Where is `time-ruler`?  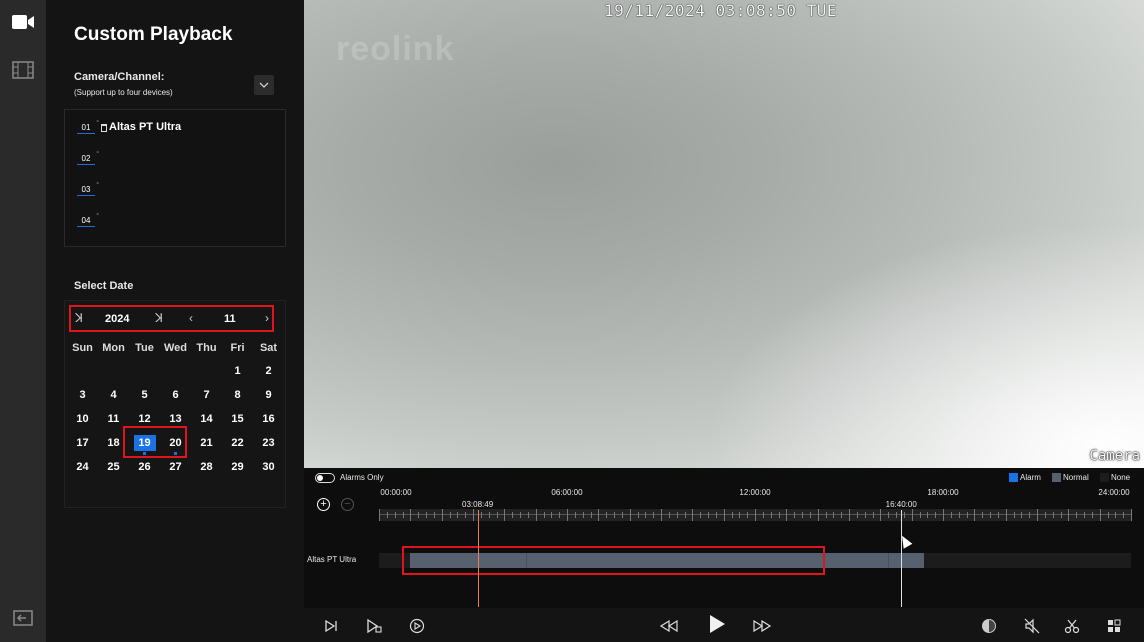 time-ruler is located at coordinates (755, 515).